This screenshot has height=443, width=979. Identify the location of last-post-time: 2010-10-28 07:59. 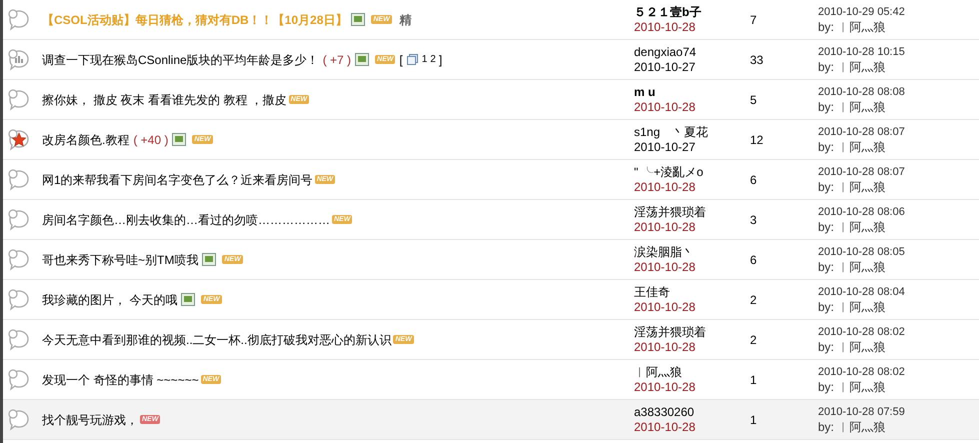
(861, 412).